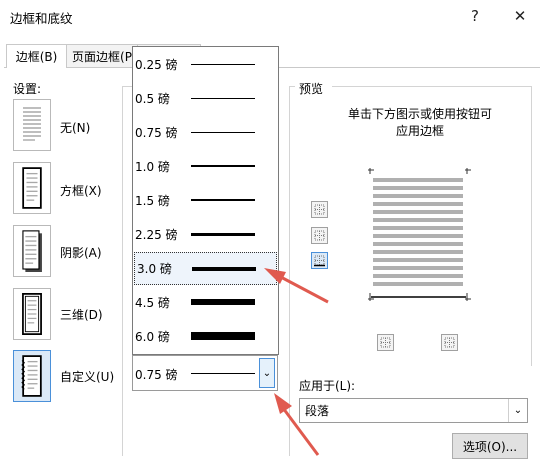 Image resolution: width=543 pixels, height=468 pixels. Describe the element at coordinates (27, 89) in the screenshot. I see `settings-label: 设置:` at that location.